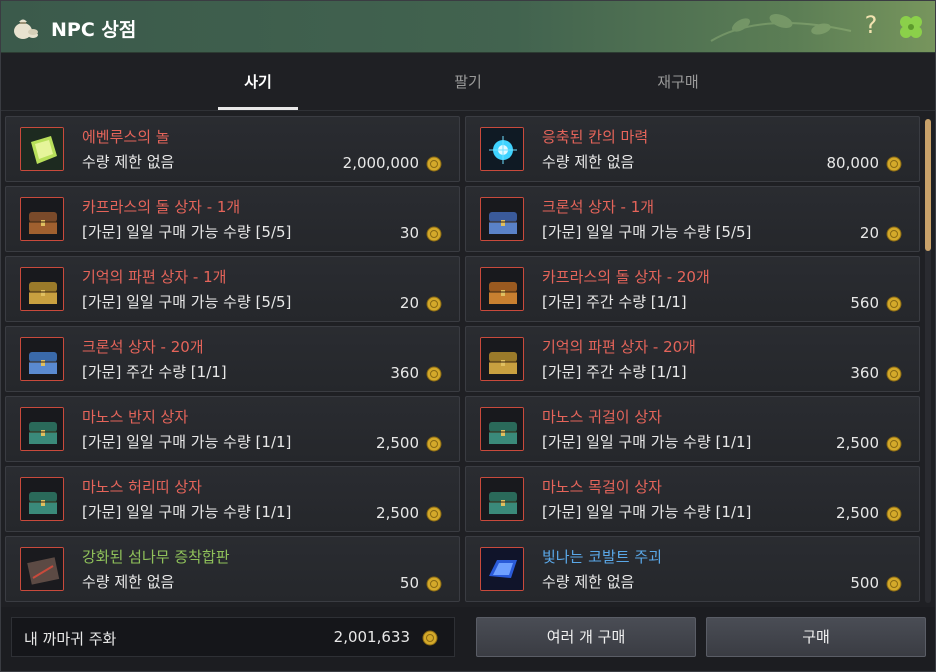 This screenshot has width=936, height=672. Describe the element at coordinates (502, 149) in the screenshot. I see `orb-icon` at that location.